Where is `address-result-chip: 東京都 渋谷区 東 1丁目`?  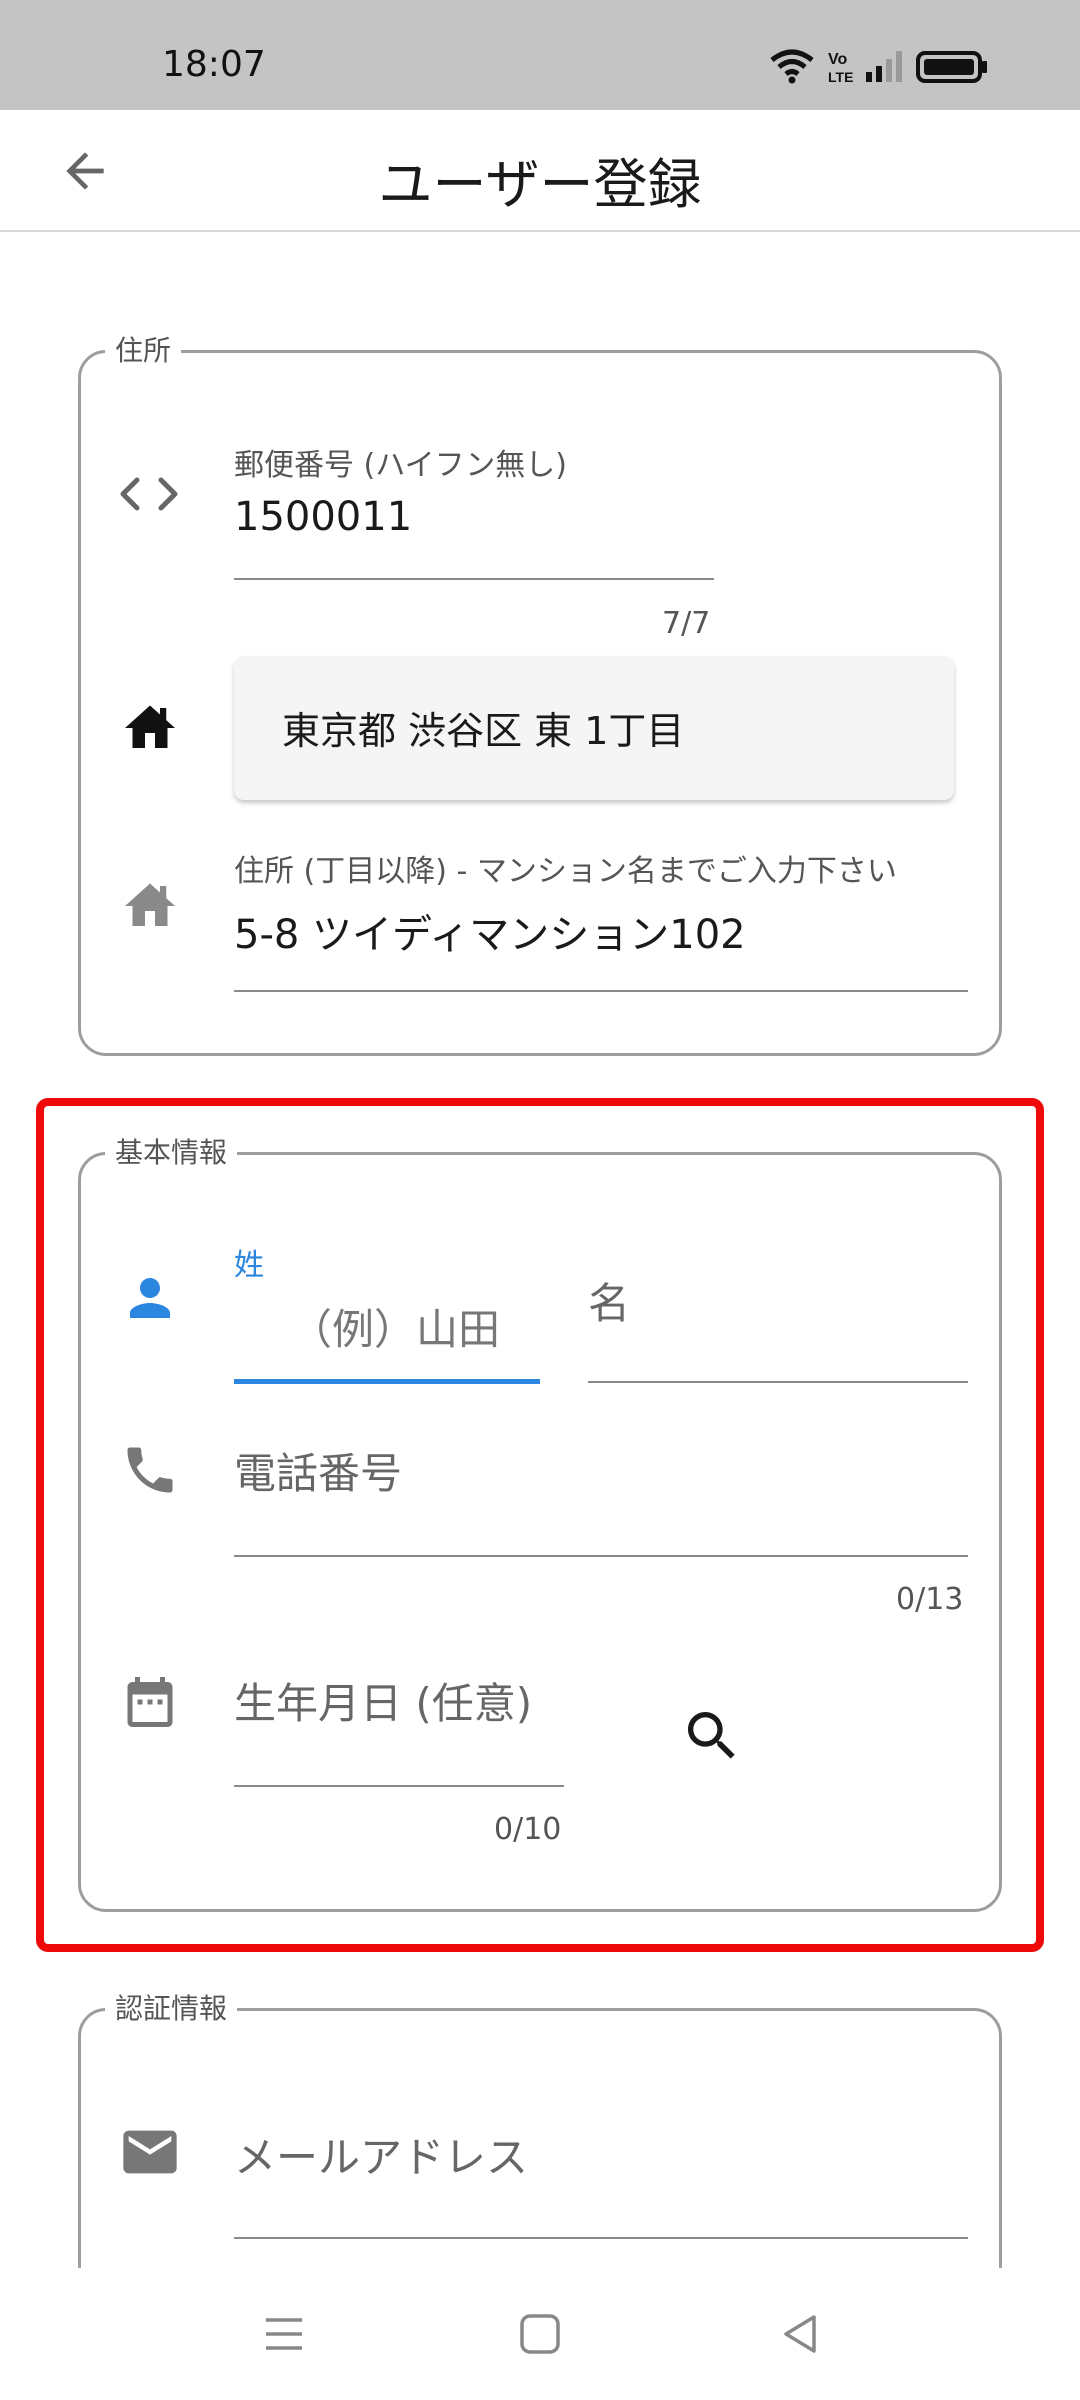 address-result-chip: 東京都 渋谷区 東 1丁目 is located at coordinates (594, 728).